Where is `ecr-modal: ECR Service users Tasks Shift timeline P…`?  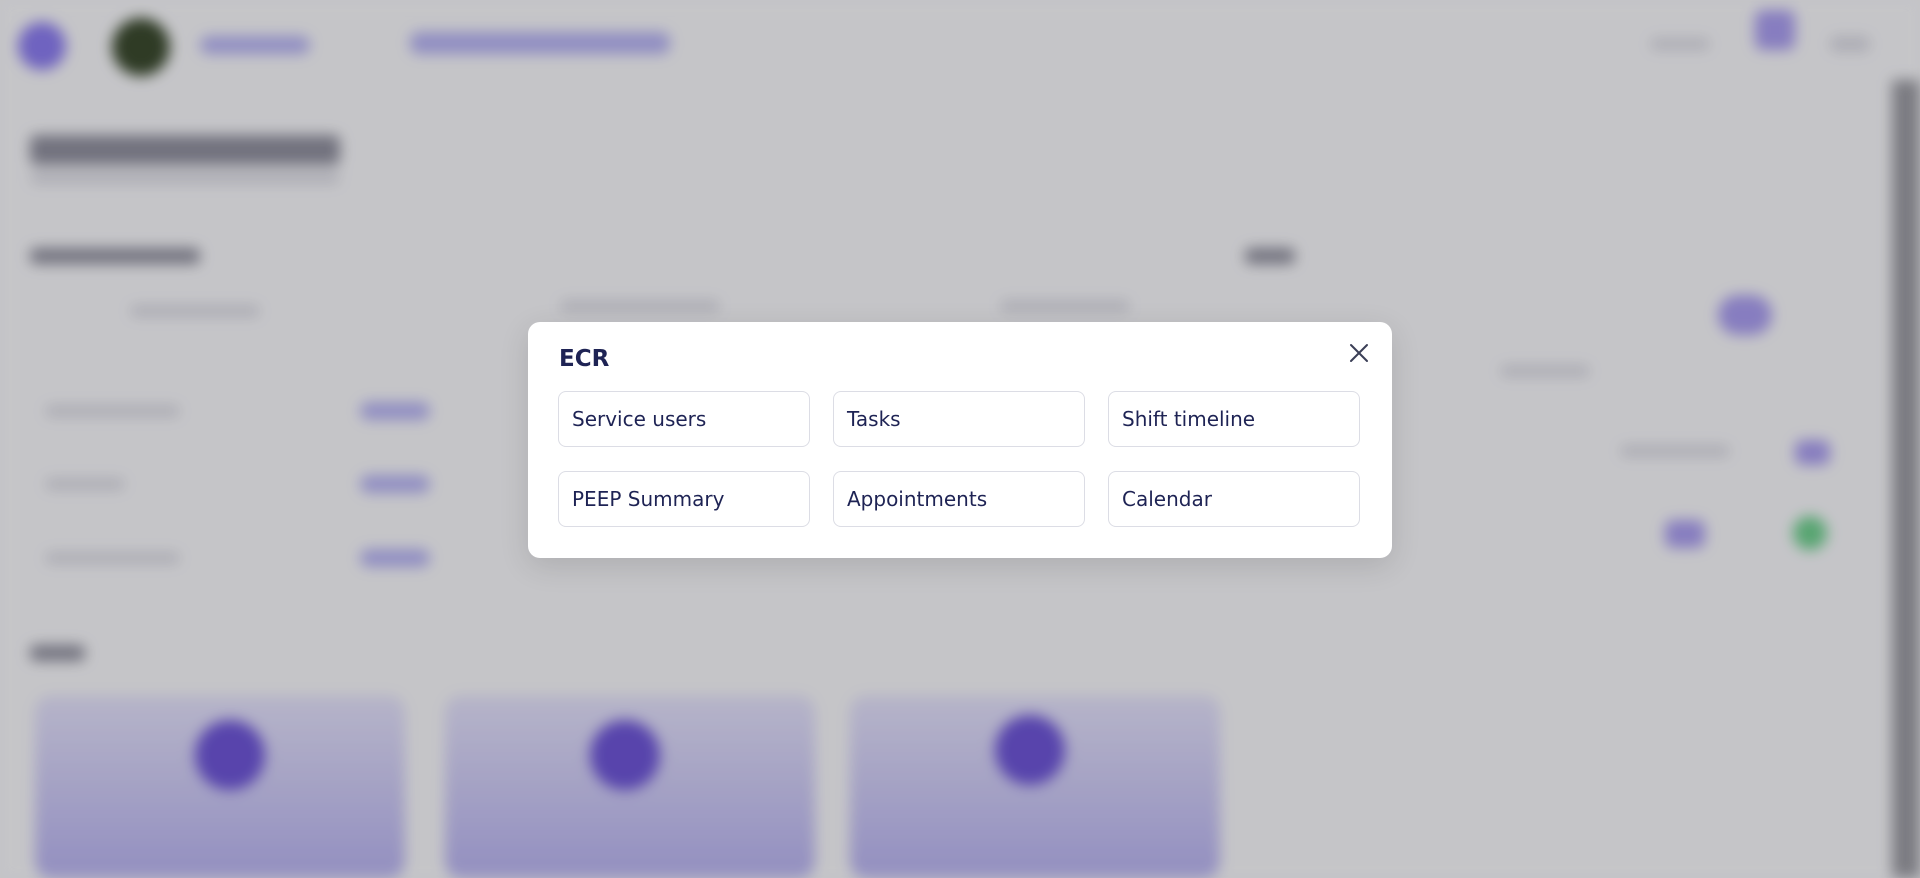 ecr-modal: ECR Service users Tasks Shift timeline P… is located at coordinates (960, 440).